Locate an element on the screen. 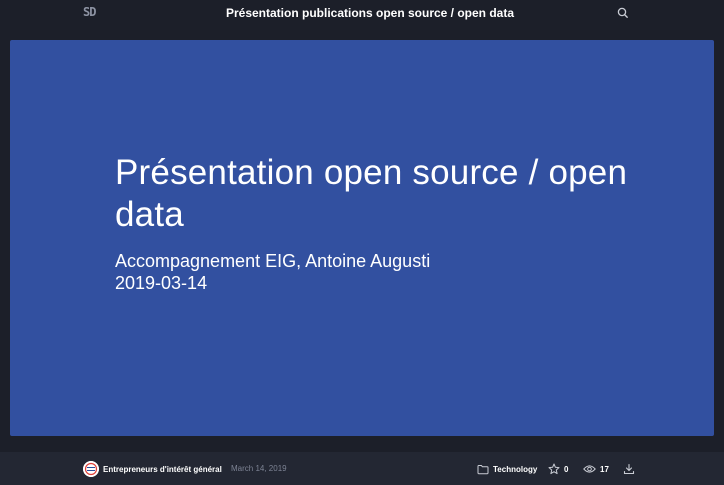  author-name: Entrepreneurs d'intérêt général is located at coordinates (162, 469).